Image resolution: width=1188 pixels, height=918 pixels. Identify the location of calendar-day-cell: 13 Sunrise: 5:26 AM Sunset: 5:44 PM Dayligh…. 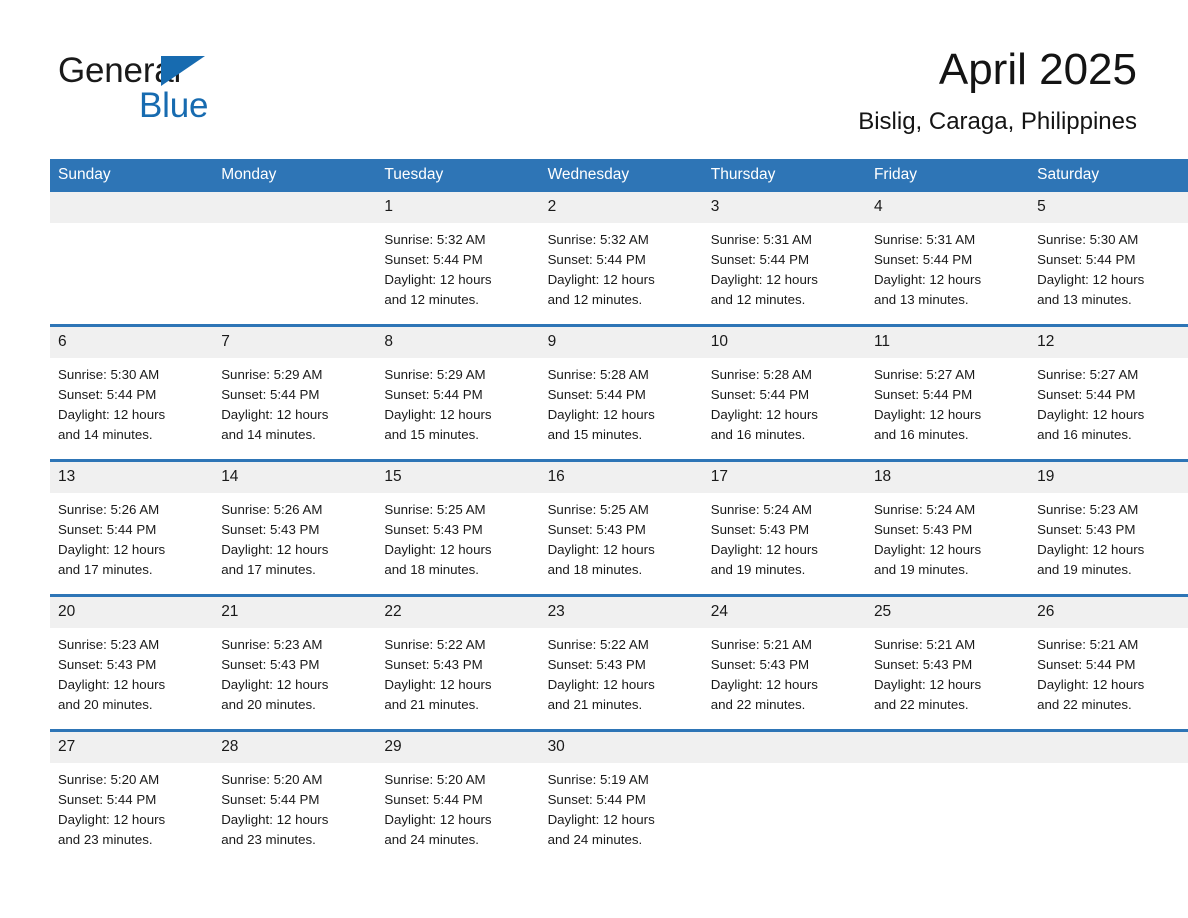
(132, 527).